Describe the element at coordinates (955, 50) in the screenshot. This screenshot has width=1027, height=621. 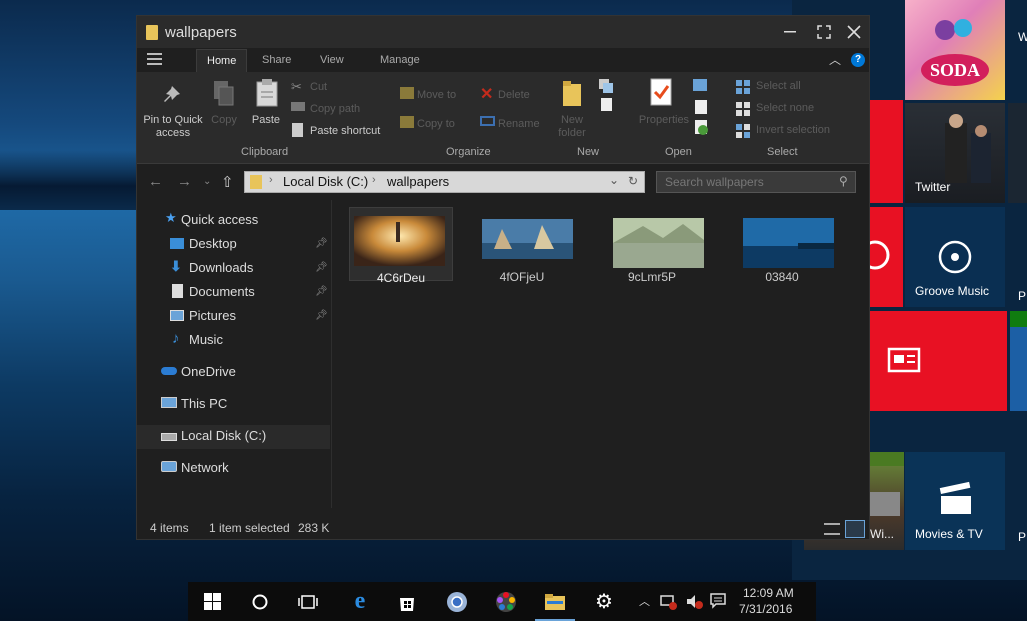
I see `tile-candy-crush: SODA` at that location.